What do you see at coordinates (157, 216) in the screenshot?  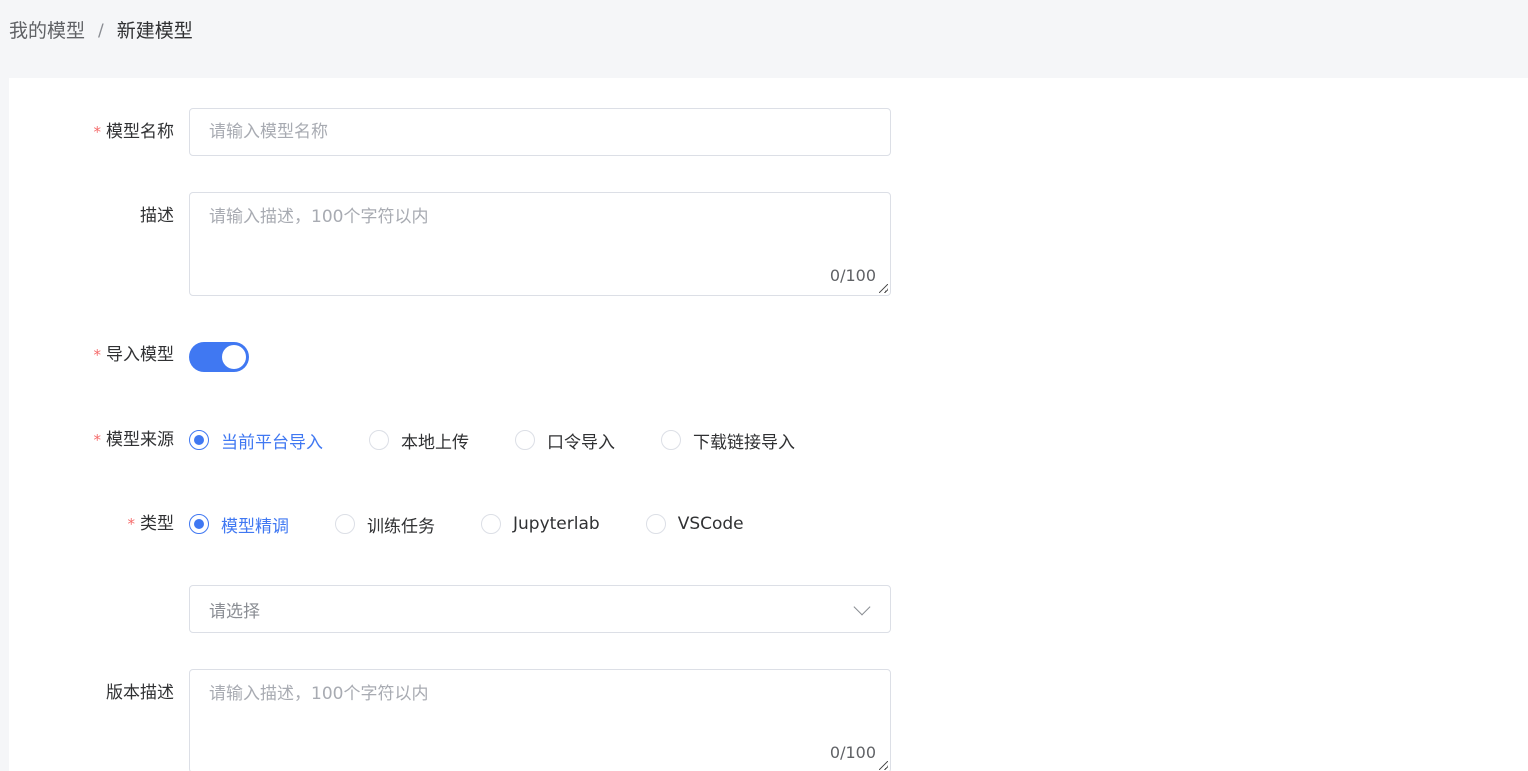 I see `description-label: 描述` at bounding box center [157, 216].